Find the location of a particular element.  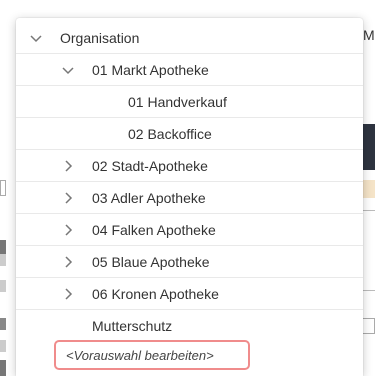

tree-item-01-markt-apotheke: 01 Markt Apotheke is located at coordinates (189, 70).